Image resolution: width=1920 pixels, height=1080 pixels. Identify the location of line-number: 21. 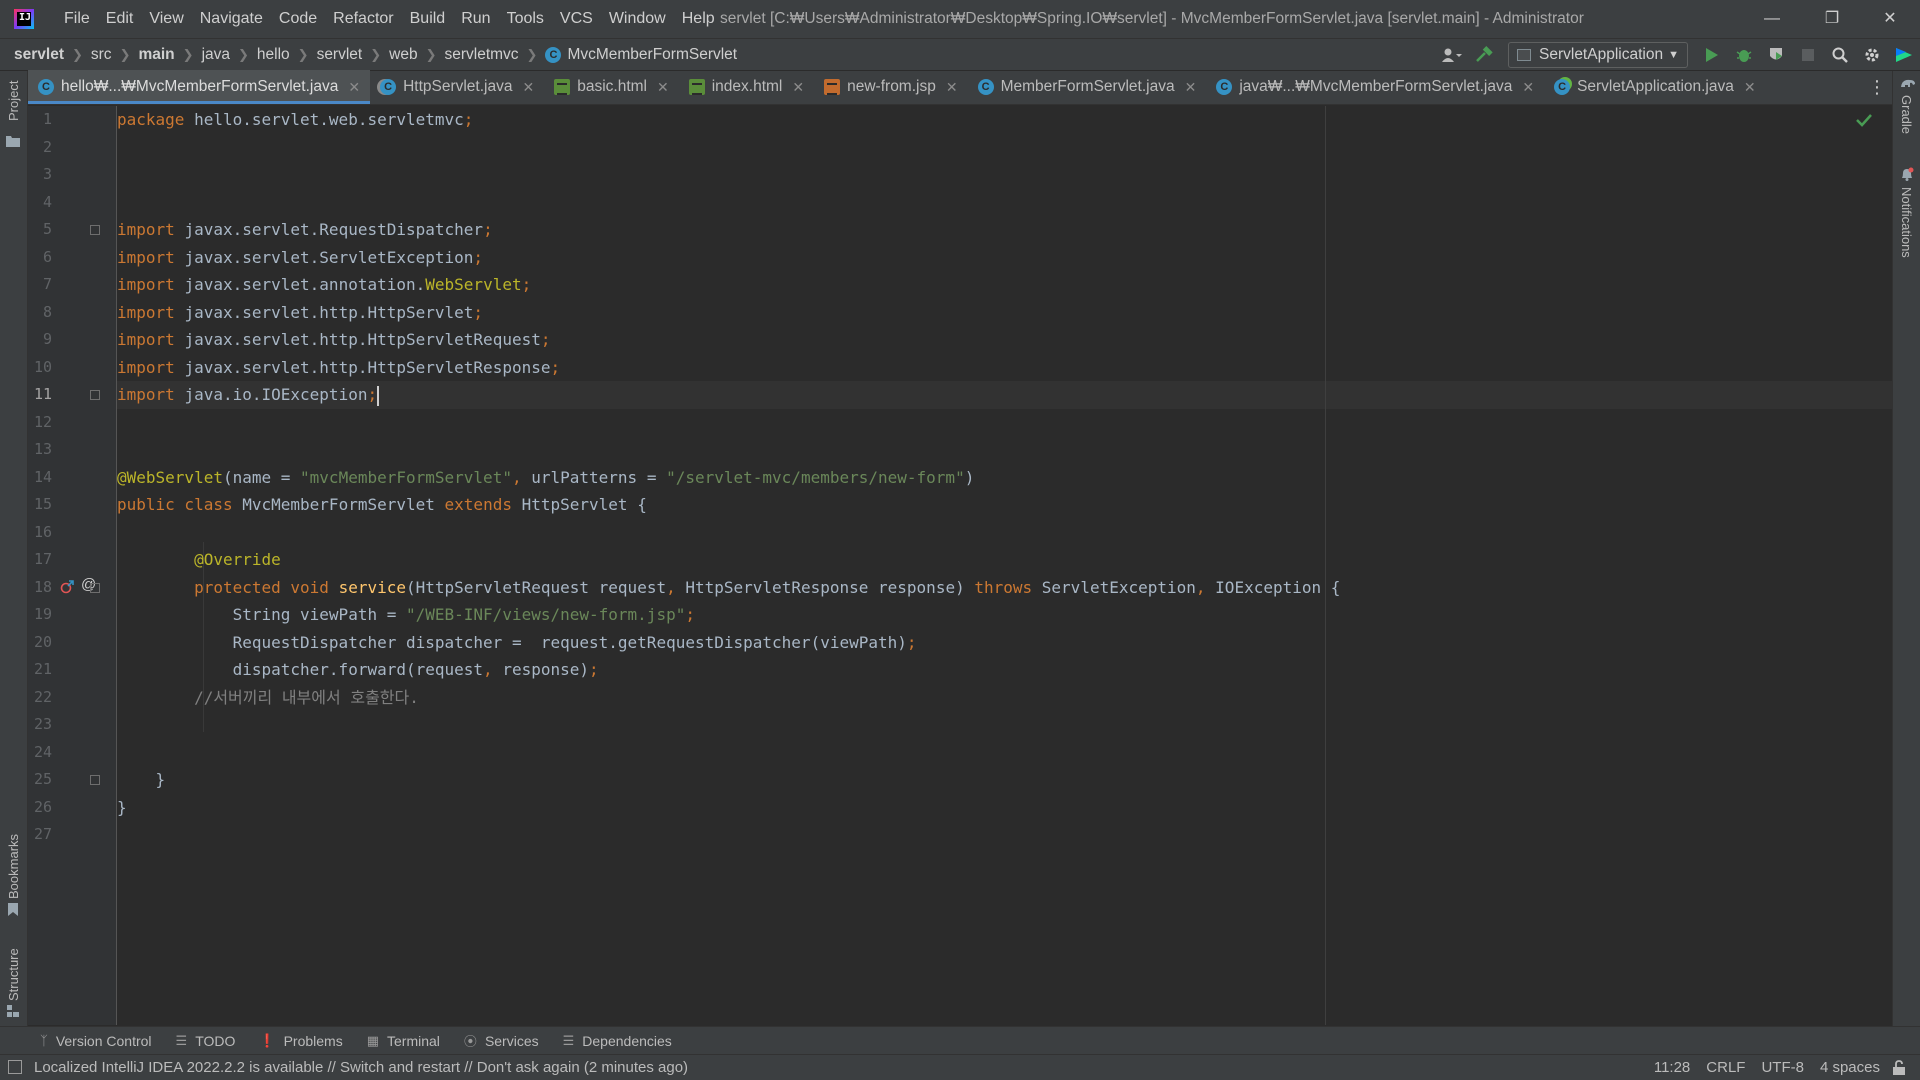
(40, 670).